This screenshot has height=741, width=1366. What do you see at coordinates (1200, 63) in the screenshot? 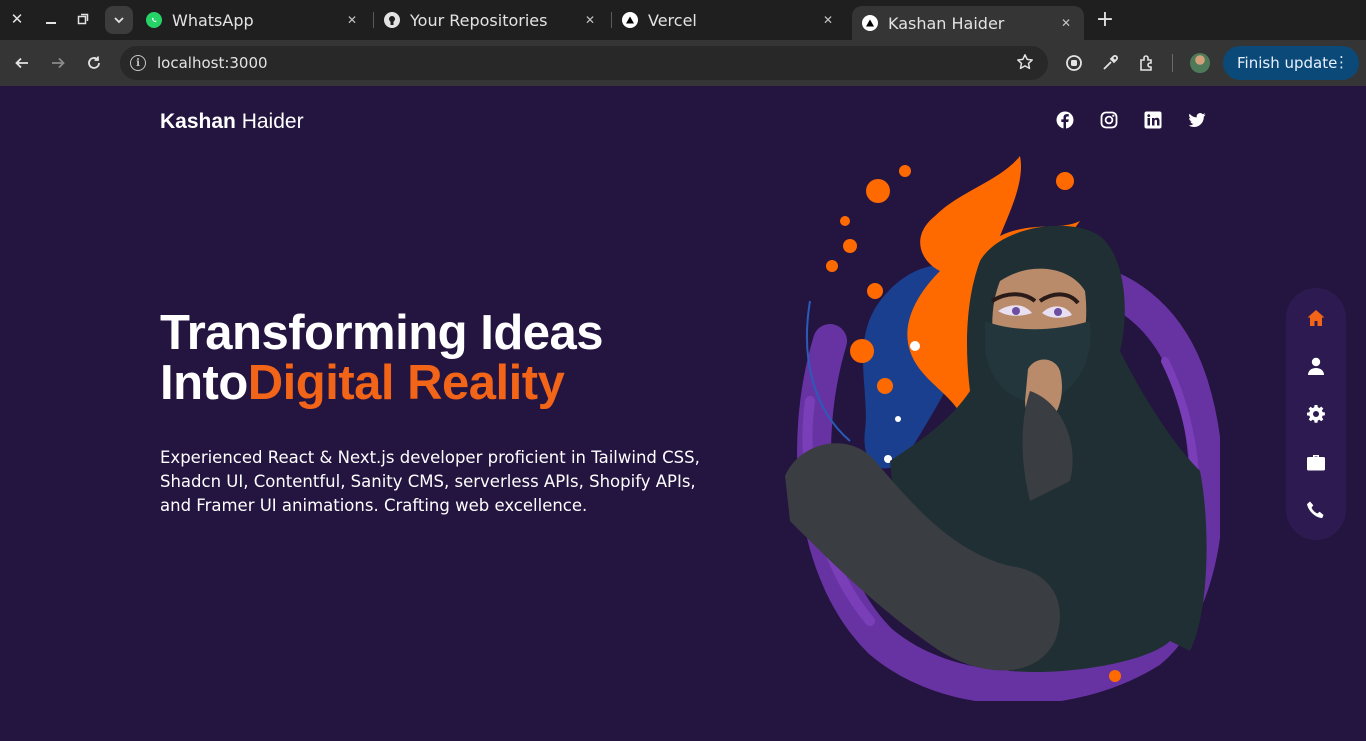
I see `profile-avatar` at bounding box center [1200, 63].